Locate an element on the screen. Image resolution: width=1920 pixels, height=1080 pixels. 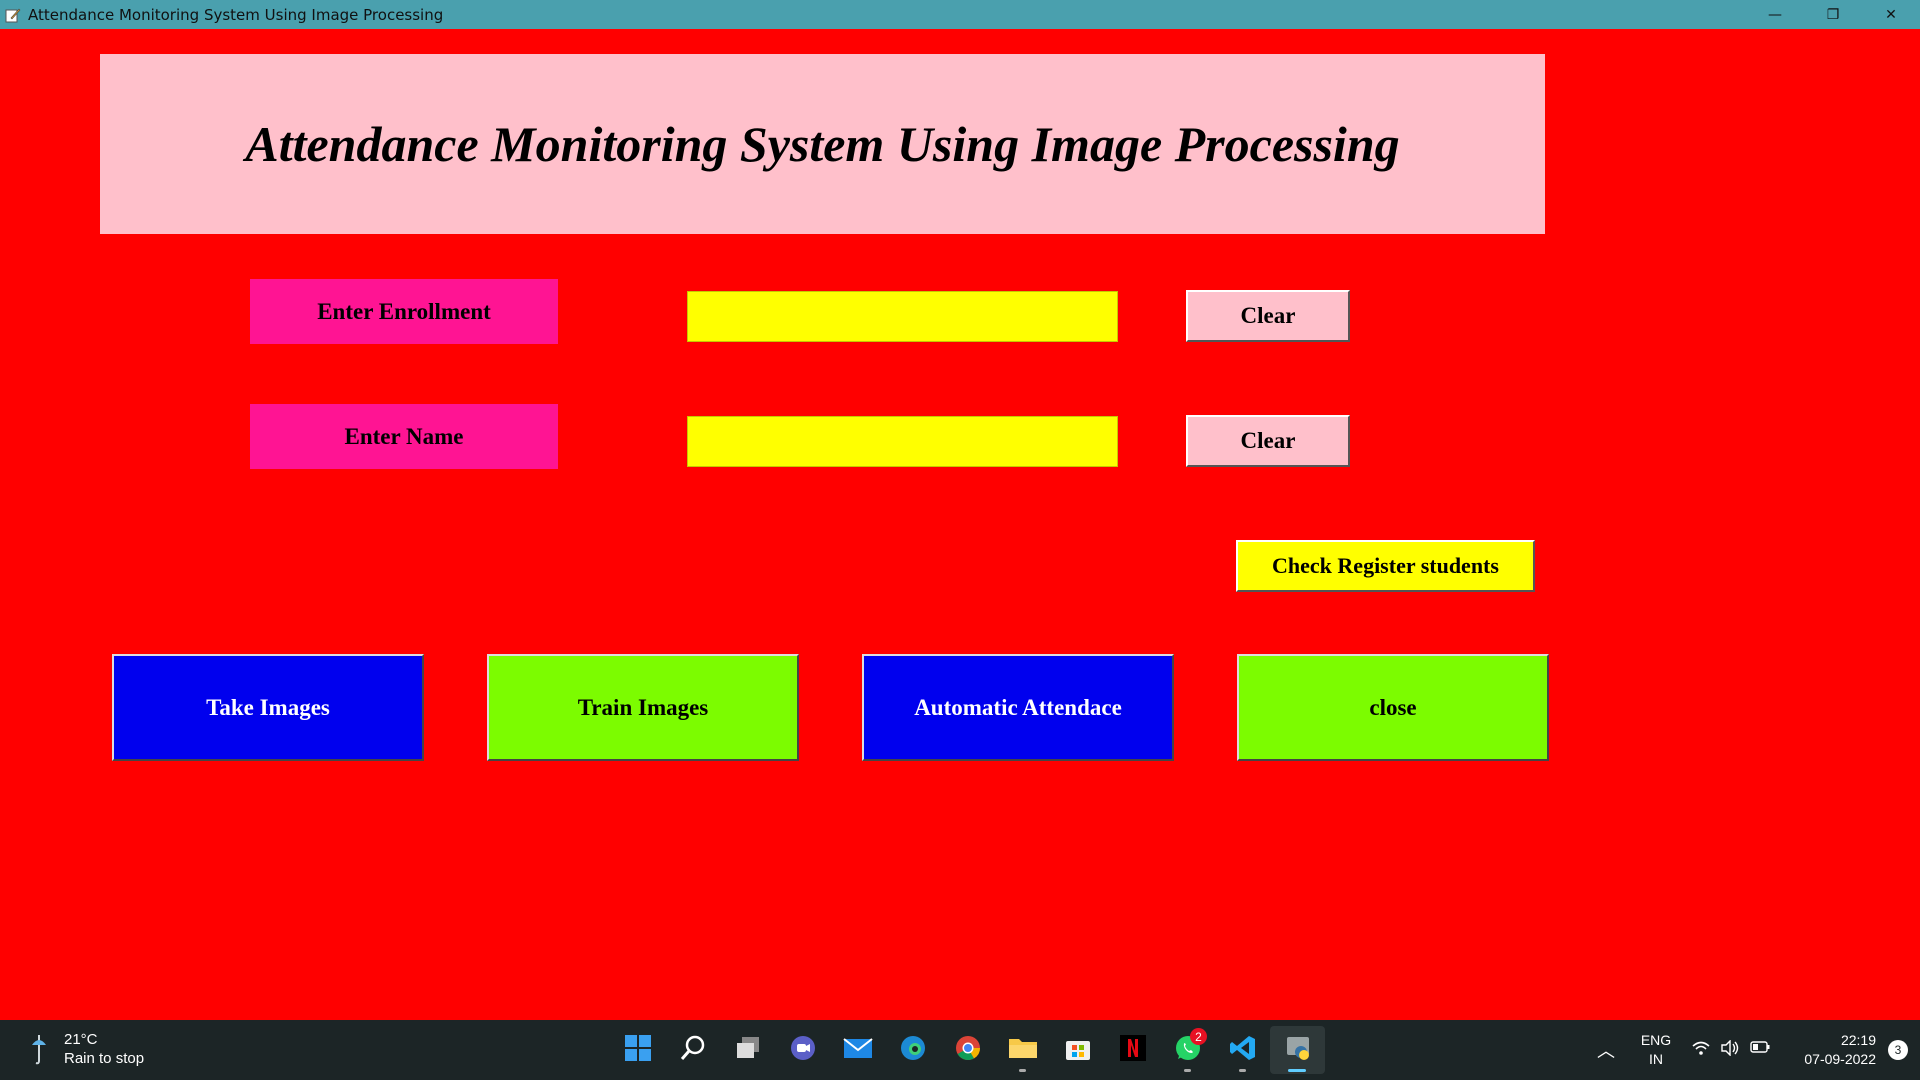
edge-button is located at coordinates (912, 1050).